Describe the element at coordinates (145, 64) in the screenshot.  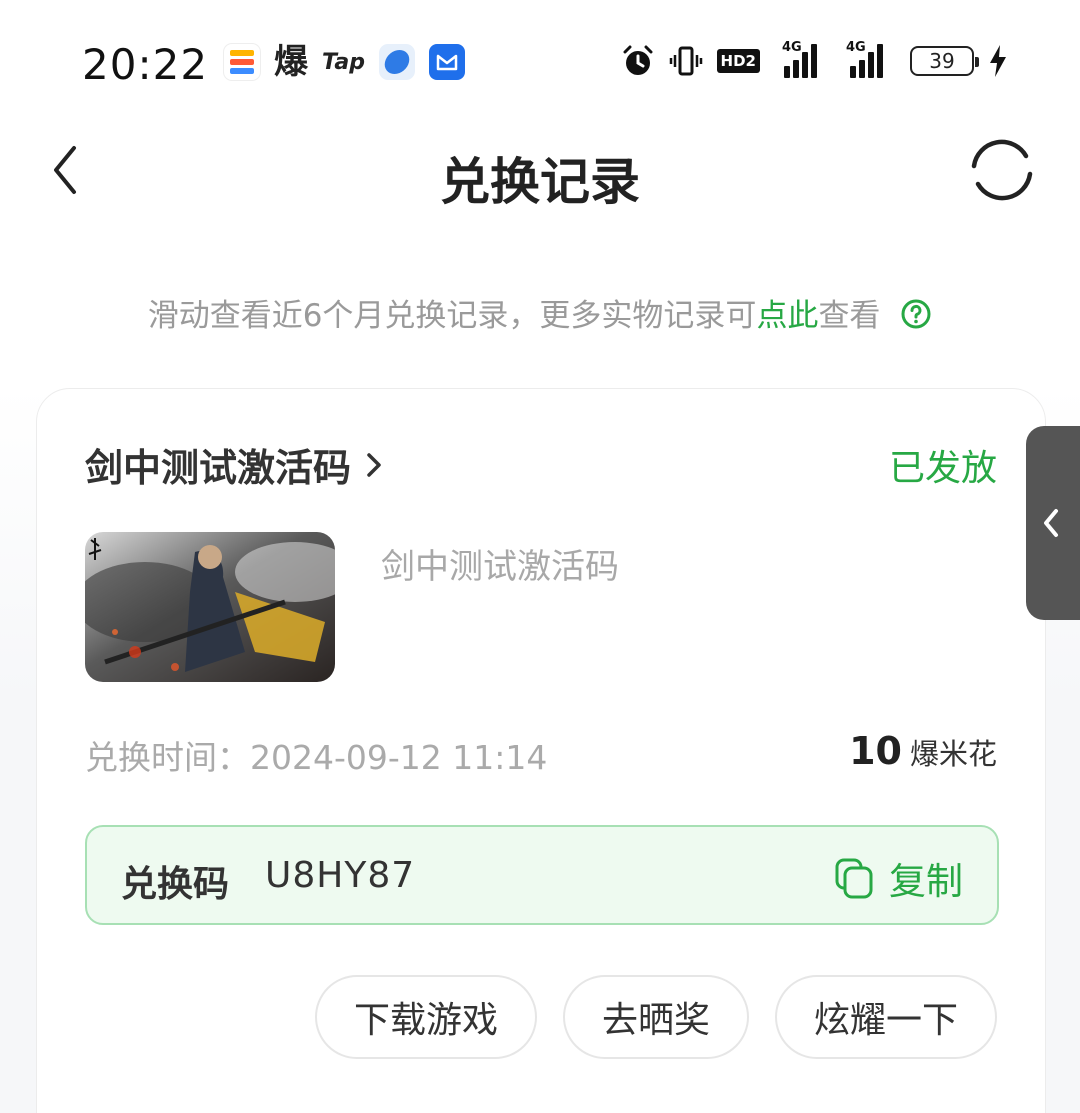
I see `status-time: 20:22` at that location.